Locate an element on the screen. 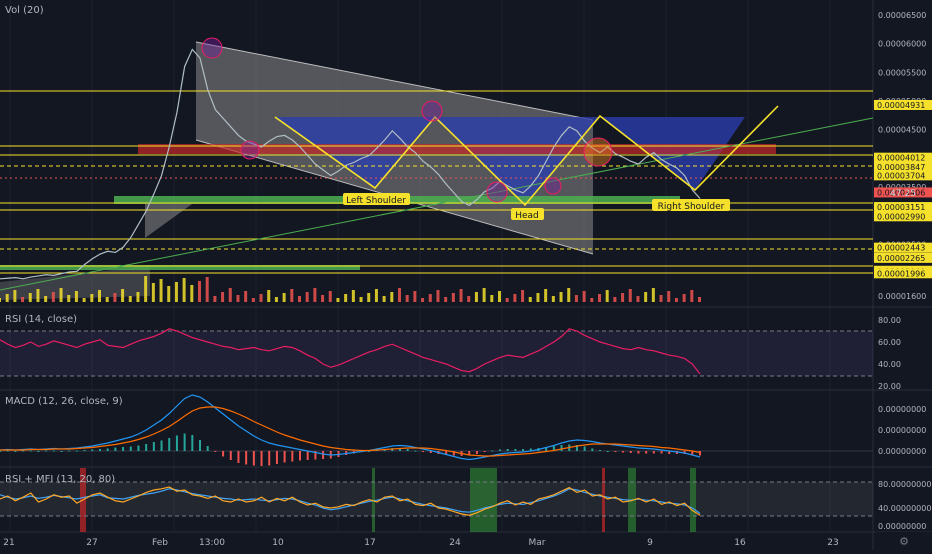 This screenshot has height=554, width=932. volume-pane-title: Vol (20) is located at coordinates (24, 10).